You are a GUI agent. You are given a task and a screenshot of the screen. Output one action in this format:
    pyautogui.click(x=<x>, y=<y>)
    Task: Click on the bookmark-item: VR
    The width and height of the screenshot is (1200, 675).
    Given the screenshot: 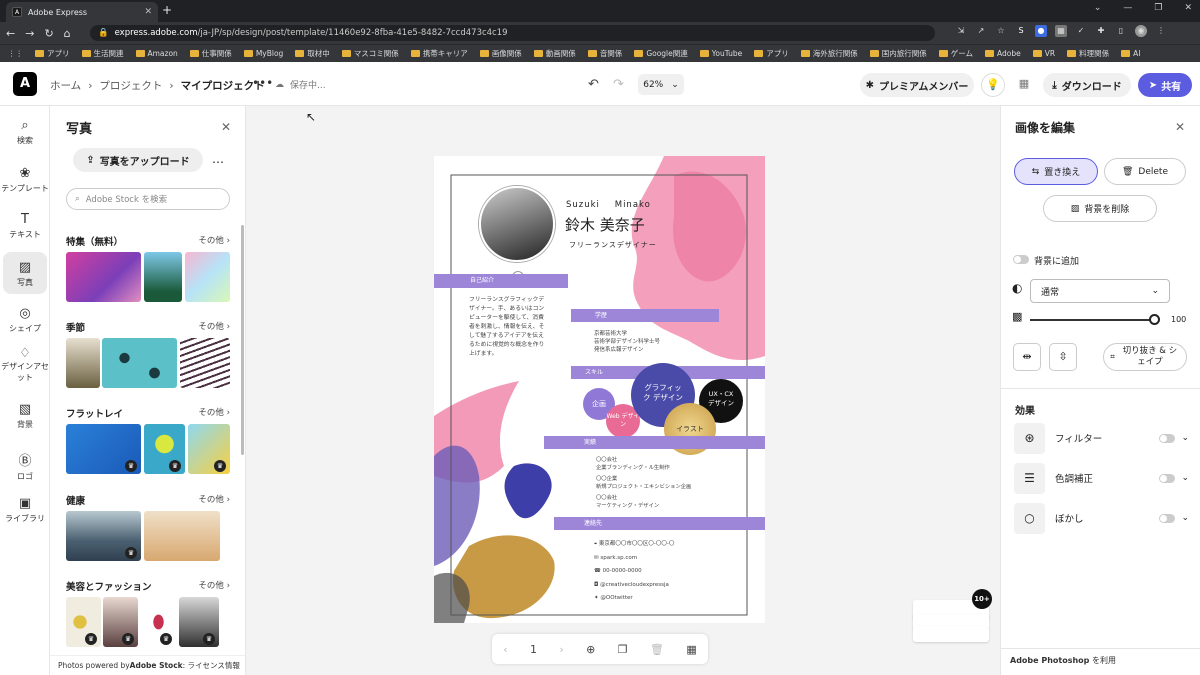 What is the action you would take?
    pyautogui.click(x=1043, y=53)
    